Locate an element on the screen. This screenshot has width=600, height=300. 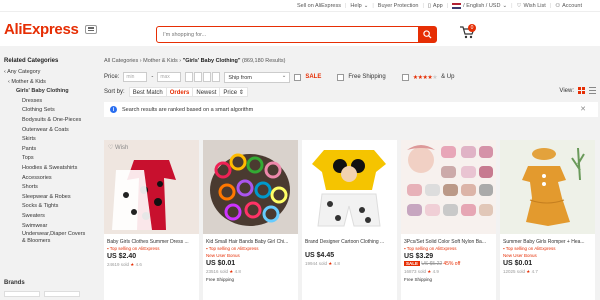
search-button is located at coordinates (427, 34).